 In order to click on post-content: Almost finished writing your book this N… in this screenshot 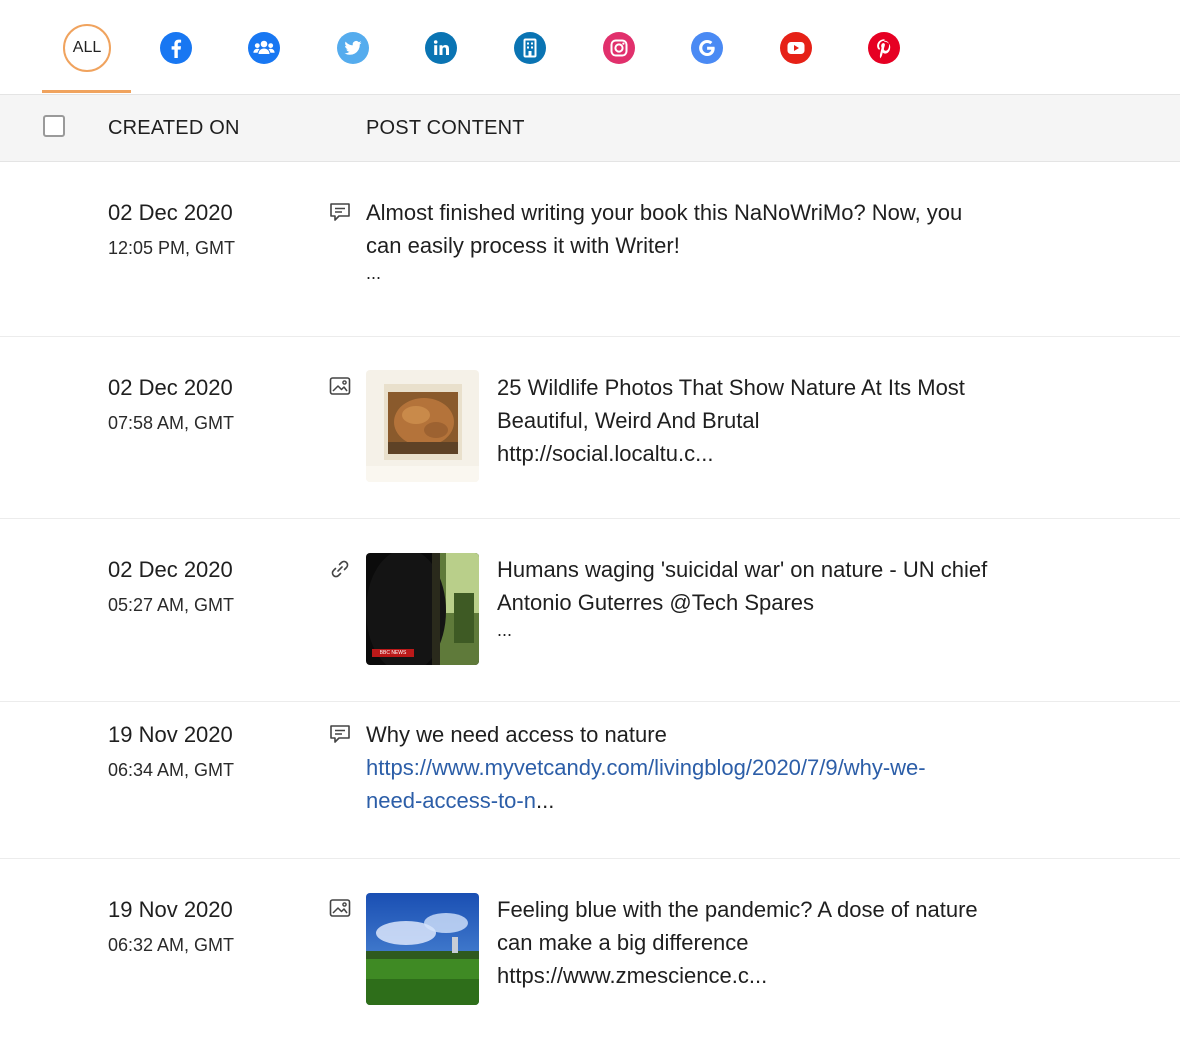, I will do `click(664, 240)`.